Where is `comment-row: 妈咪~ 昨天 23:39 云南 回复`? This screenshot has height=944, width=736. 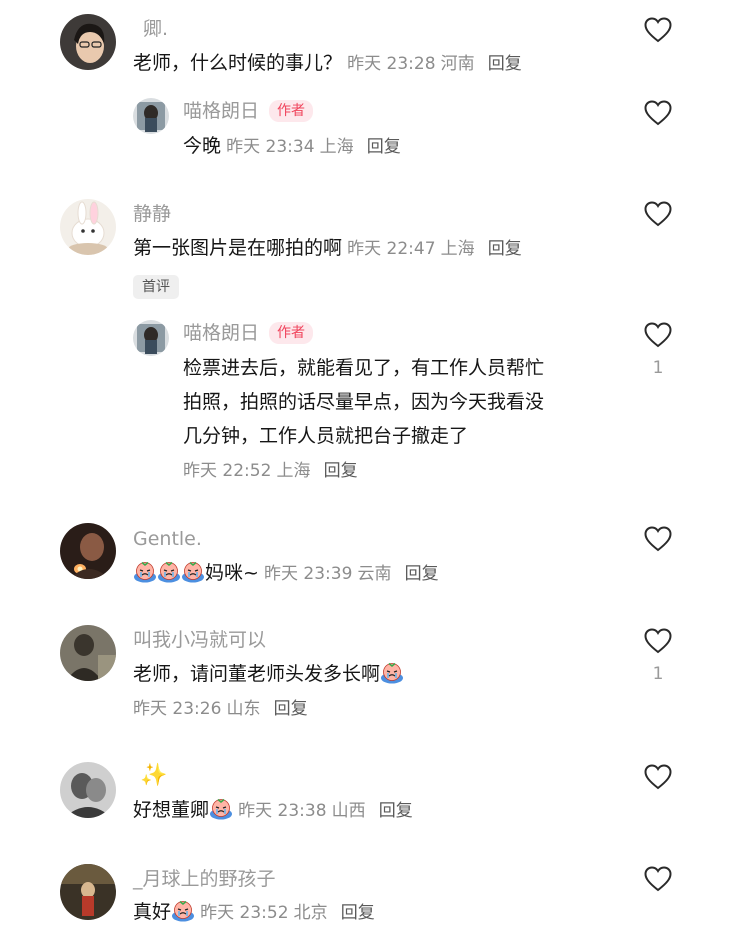
comment-row: 妈咪~ 昨天 23:39 云南 回复 is located at coordinates (286, 573).